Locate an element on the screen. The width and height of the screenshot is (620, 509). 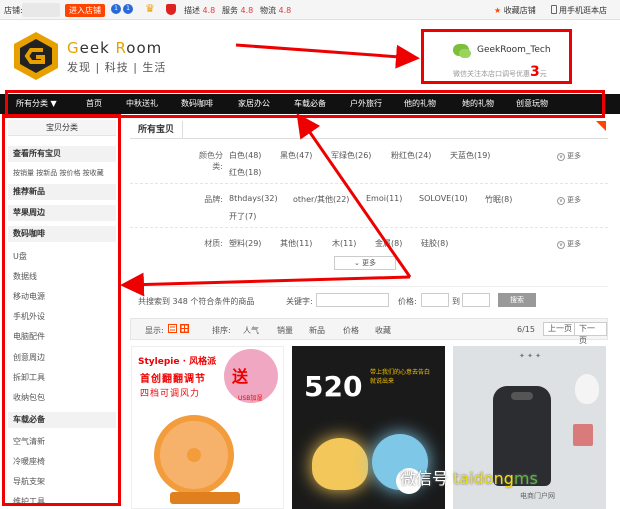
sort-bar: 显示: 排序: 人气 销量 新品 价格 收藏 6/15 上一页 下一页 is located at coordinates (369, 331).